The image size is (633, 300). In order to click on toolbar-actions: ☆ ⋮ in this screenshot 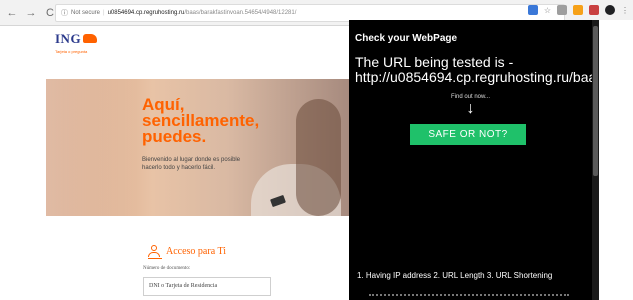, I will do `click(578, 10)`.